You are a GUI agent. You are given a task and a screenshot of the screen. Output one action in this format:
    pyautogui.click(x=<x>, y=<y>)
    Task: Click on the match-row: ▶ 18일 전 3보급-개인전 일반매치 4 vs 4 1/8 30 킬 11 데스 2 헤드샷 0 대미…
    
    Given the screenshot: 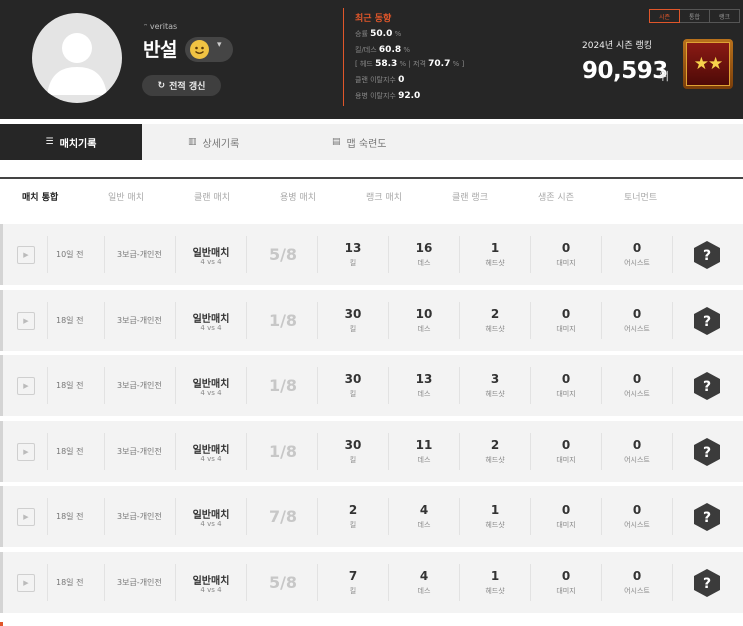 What is the action you would take?
    pyautogui.click(x=371, y=451)
    